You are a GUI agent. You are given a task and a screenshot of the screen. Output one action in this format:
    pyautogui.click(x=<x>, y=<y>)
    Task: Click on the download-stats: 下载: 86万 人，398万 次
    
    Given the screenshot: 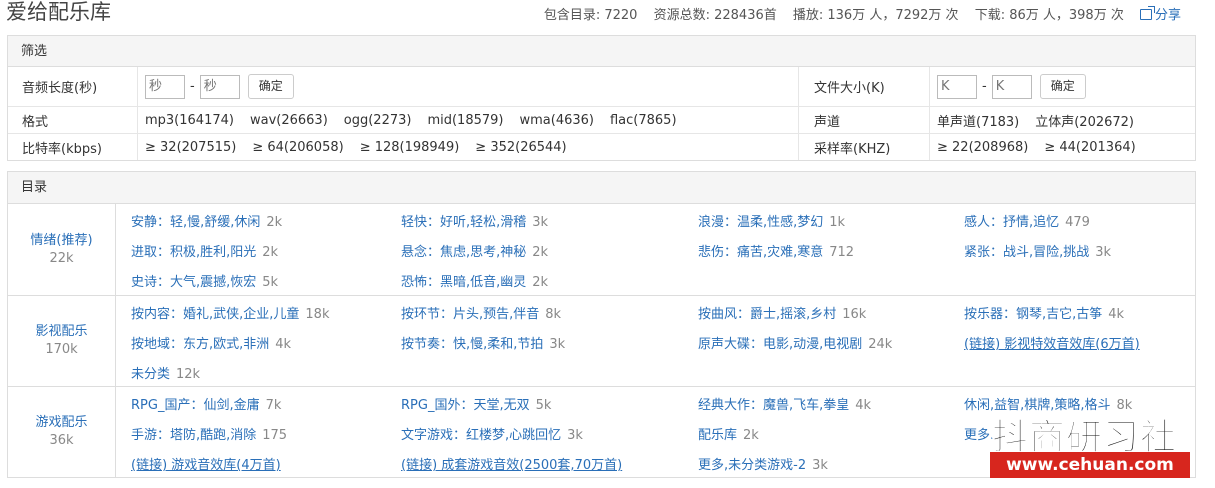 What is the action you would take?
    pyautogui.click(x=1049, y=15)
    